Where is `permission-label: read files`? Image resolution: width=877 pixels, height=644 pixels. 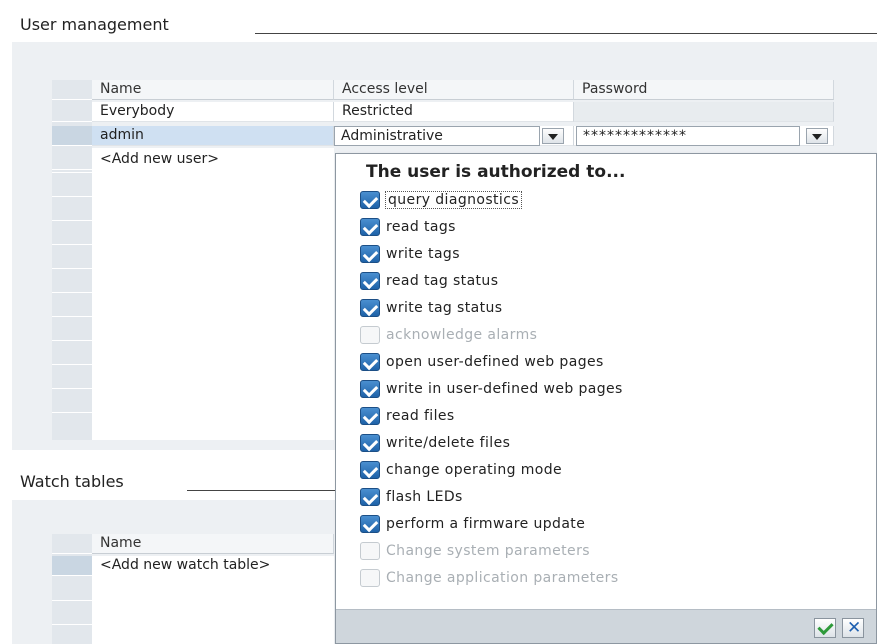 permission-label: read files is located at coordinates (420, 416).